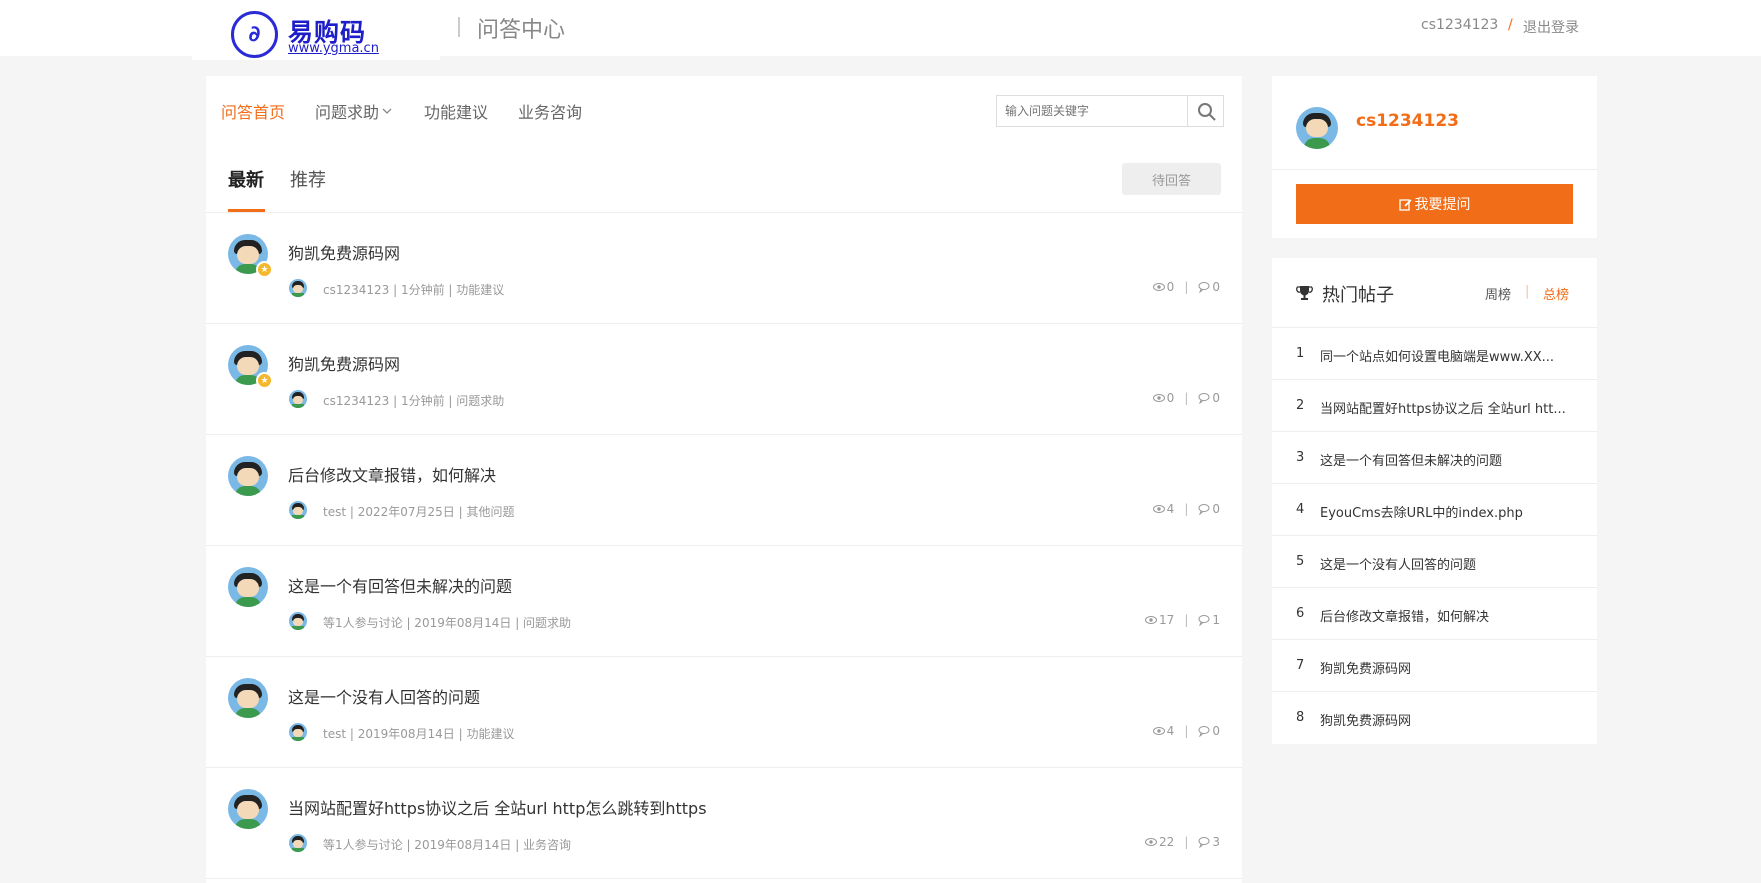  Describe the element at coordinates (1182, 620) in the screenshot. I see `question-stats: 17 | 1` at that location.